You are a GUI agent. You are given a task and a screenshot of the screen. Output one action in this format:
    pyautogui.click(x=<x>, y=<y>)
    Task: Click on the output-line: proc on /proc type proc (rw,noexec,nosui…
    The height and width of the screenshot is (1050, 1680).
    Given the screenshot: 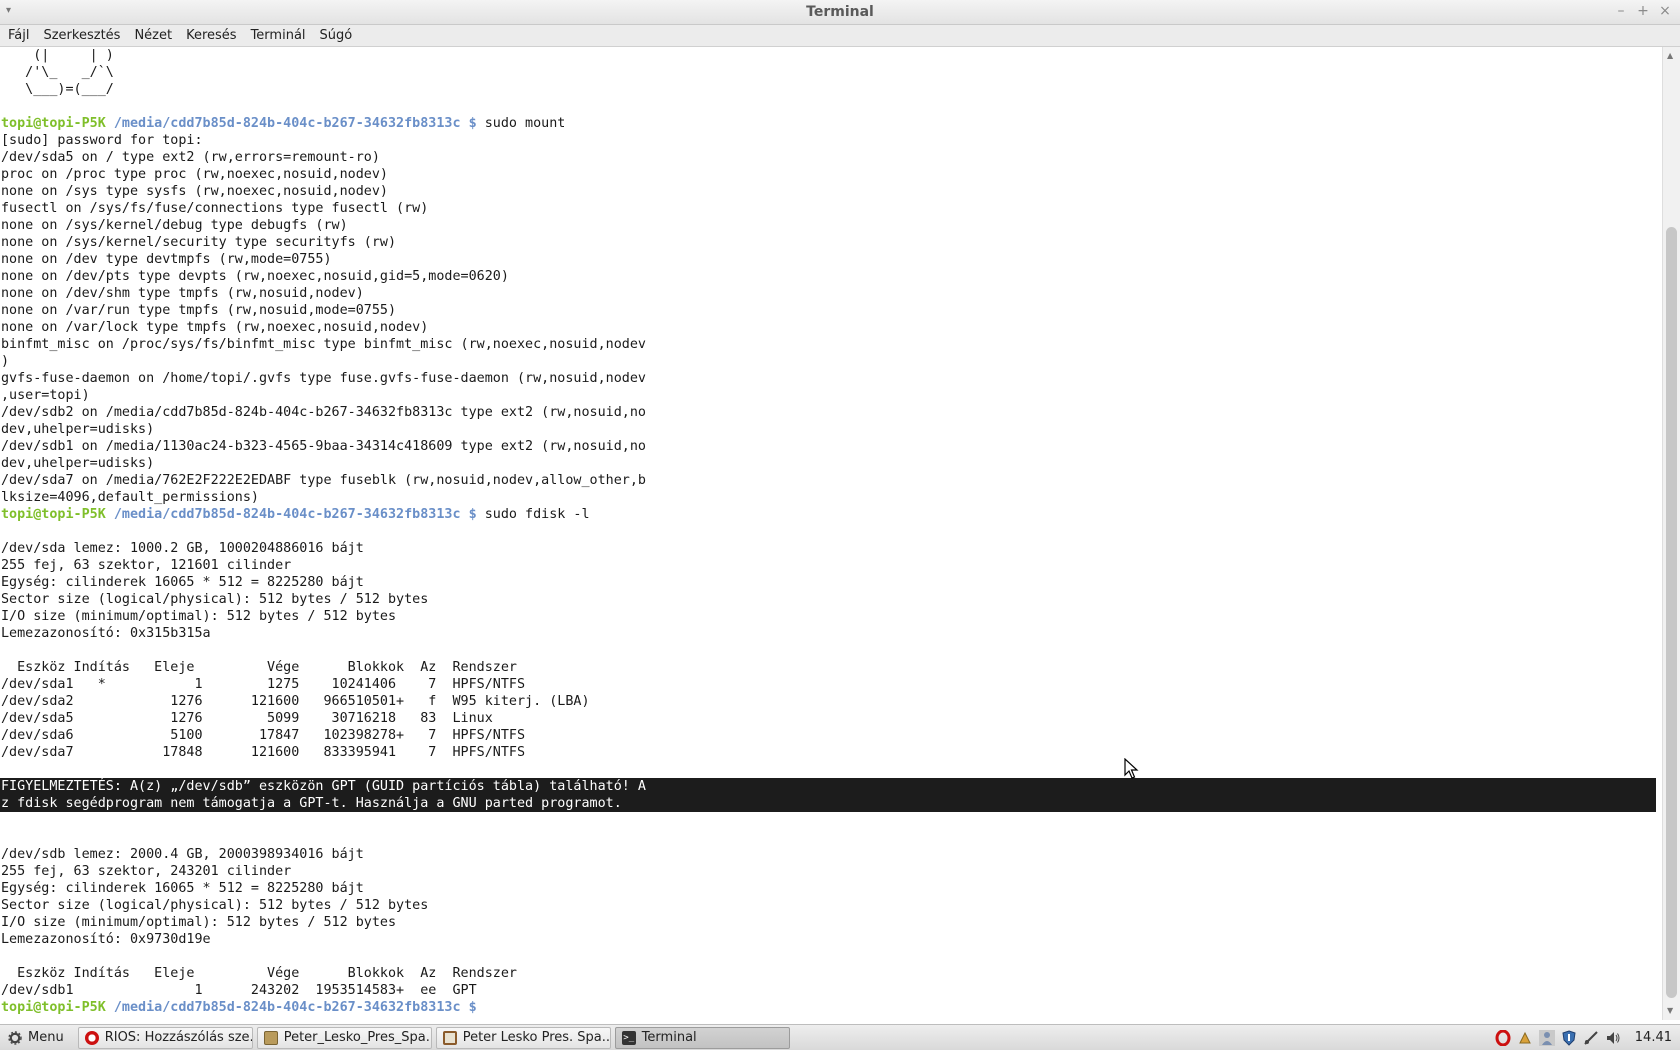 What is the action you would take?
    pyautogui.click(x=194, y=174)
    